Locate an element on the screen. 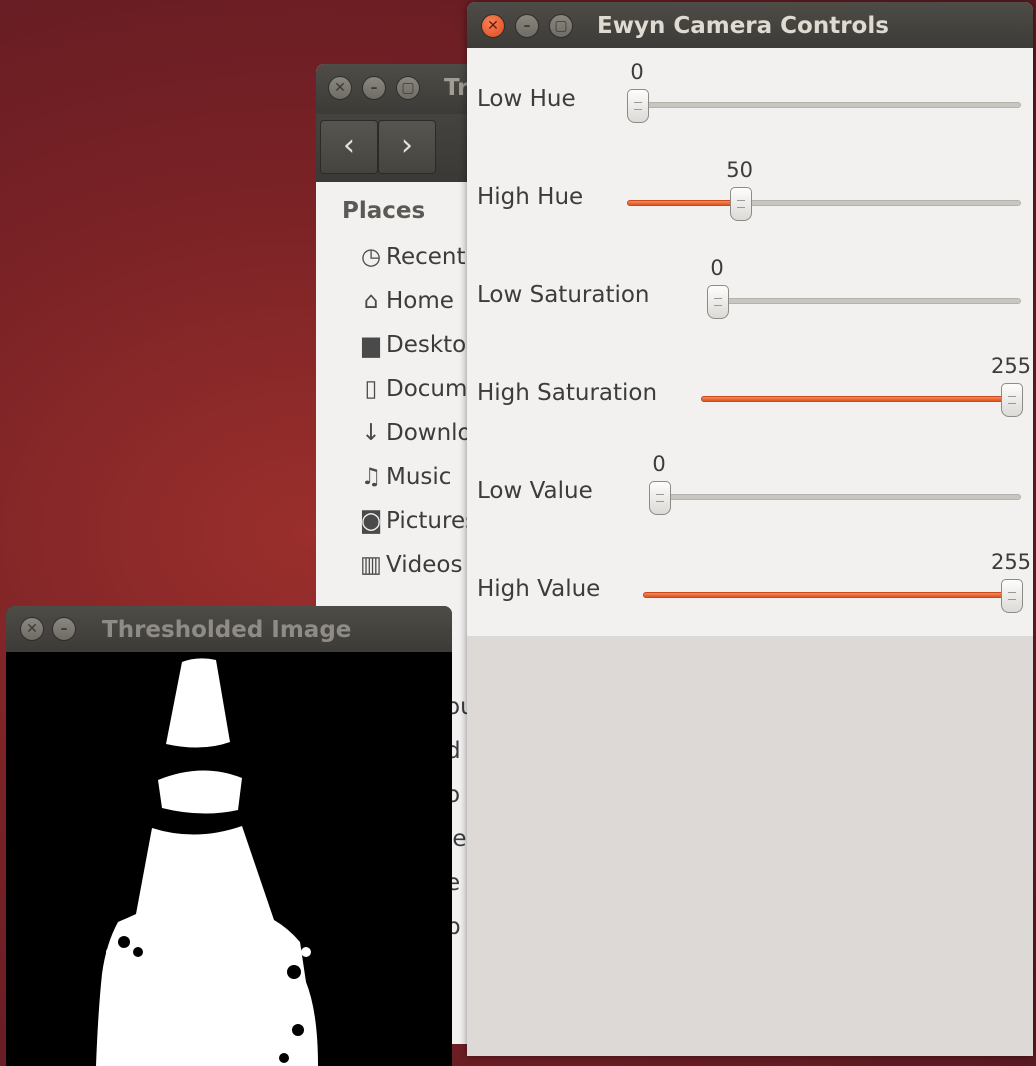 This screenshot has width=1036, height=1066. file-manager-title: Tr is located at coordinates (456, 88).